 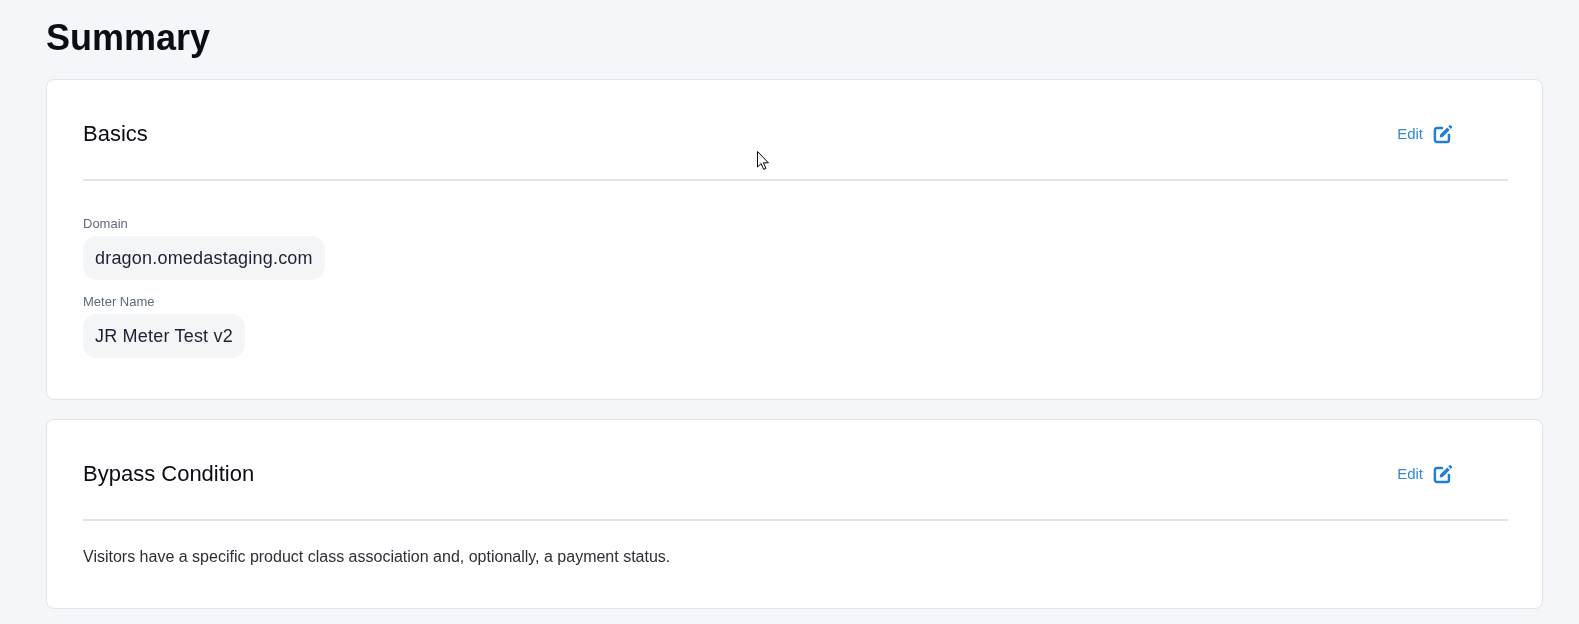 What do you see at coordinates (115, 134) in the screenshot?
I see `section-title: Basics` at bounding box center [115, 134].